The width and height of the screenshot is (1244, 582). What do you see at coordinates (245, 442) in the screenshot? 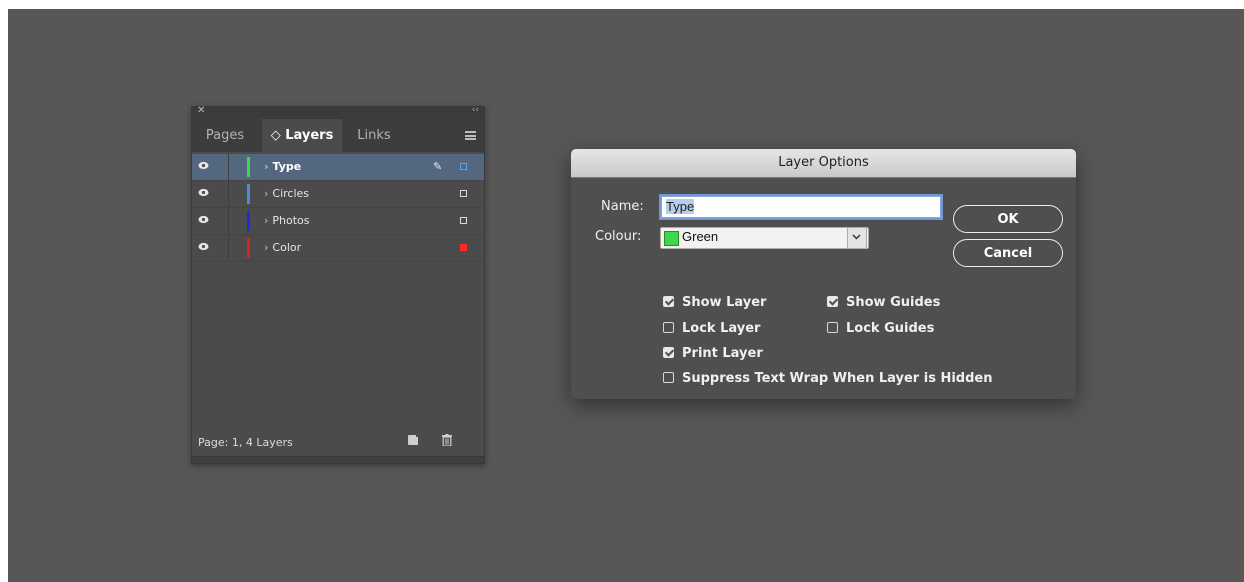
I see `page-layer-count: Page: 1, 4 Layers` at bounding box center [245, 442].